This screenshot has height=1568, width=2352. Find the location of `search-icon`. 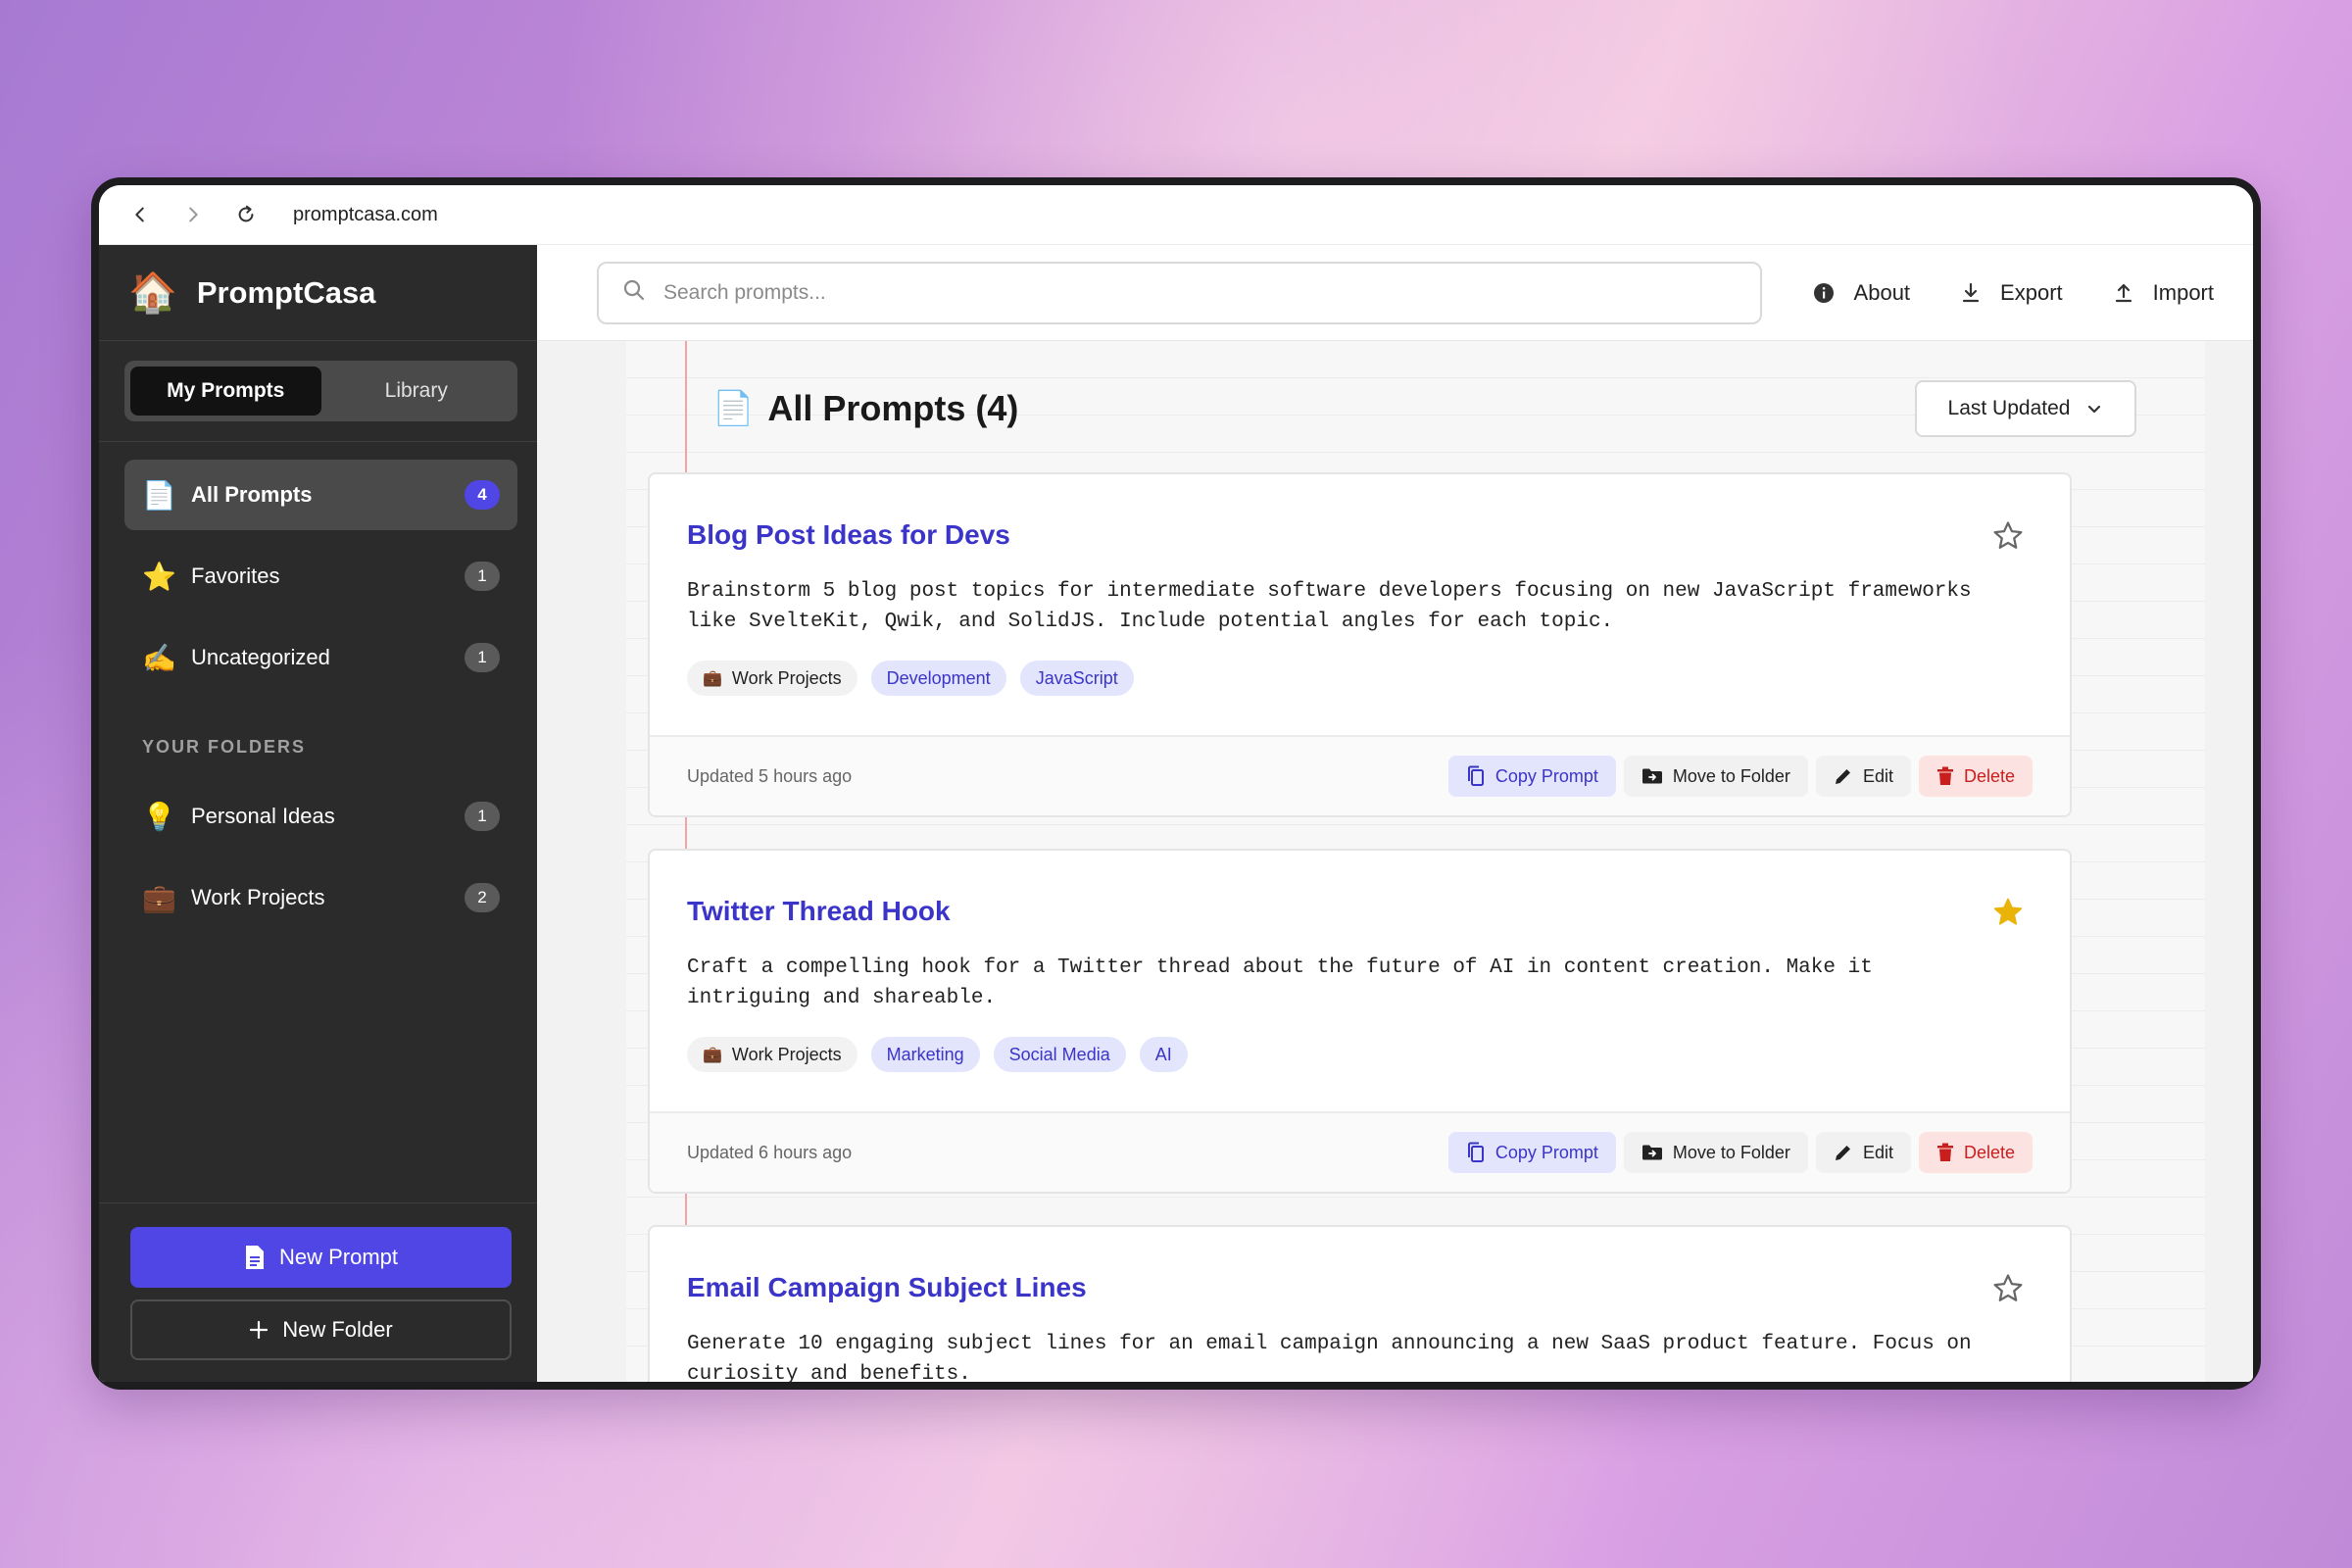

search-icon is located at coordinates (634, 292).